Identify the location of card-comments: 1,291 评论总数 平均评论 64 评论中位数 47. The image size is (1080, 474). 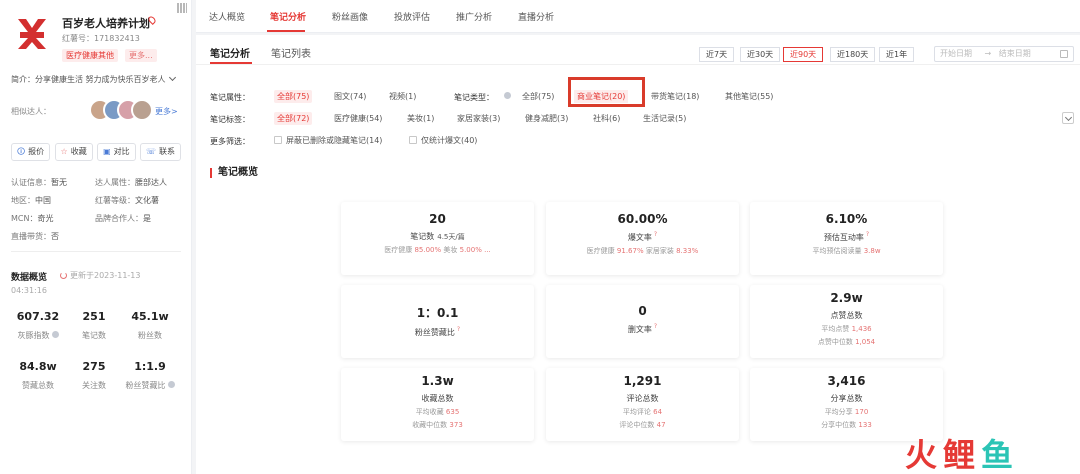
(642, 404).